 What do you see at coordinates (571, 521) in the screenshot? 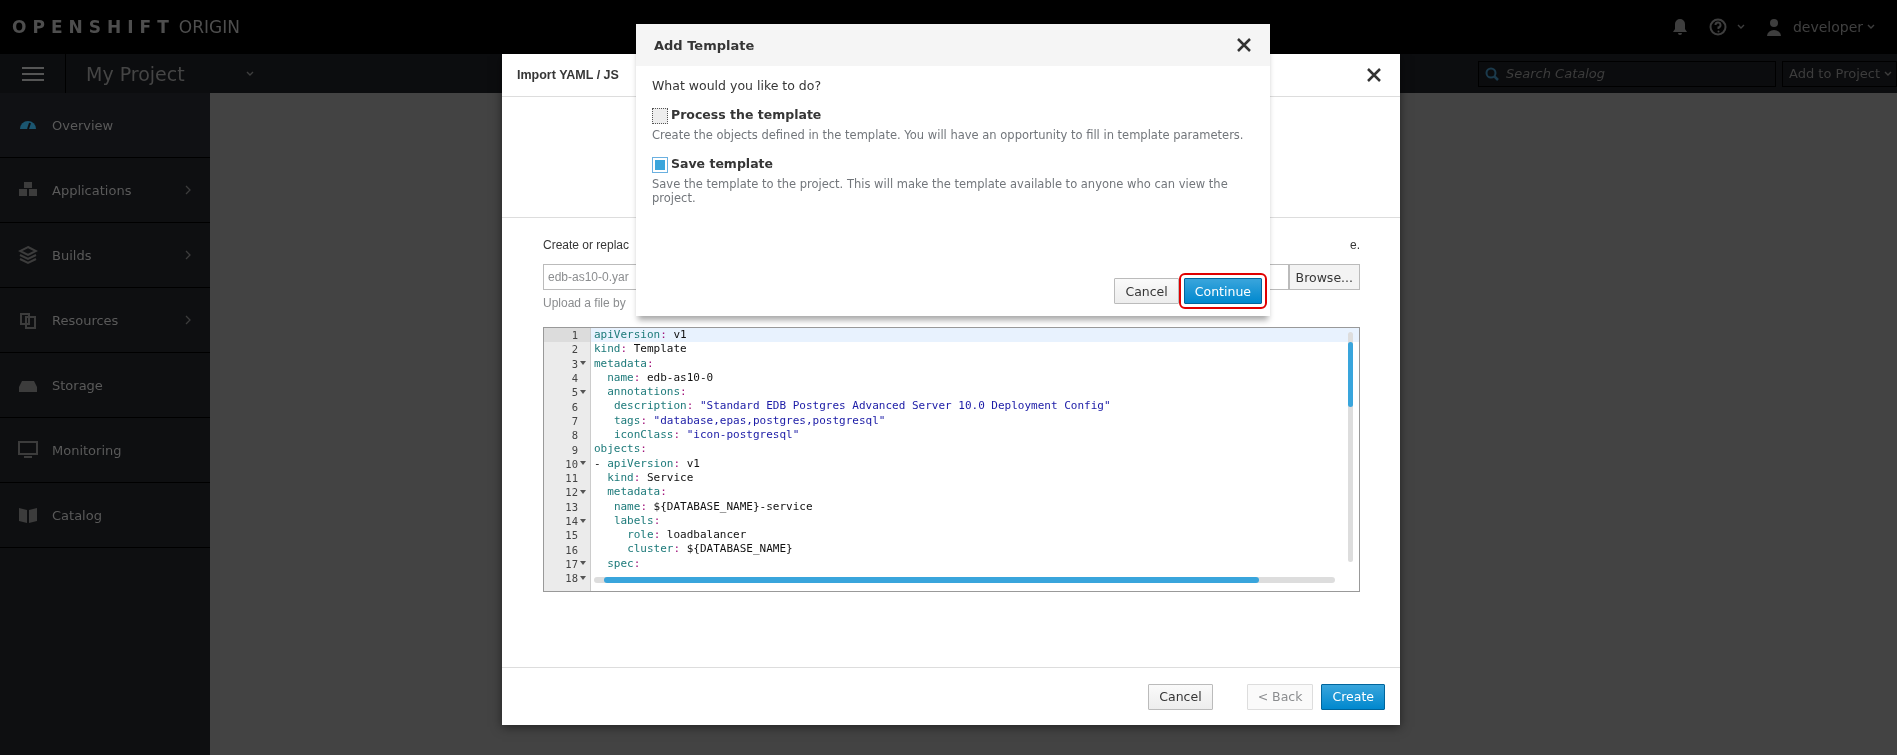
I see `line-number: 14` at bounding box center [571, 521].